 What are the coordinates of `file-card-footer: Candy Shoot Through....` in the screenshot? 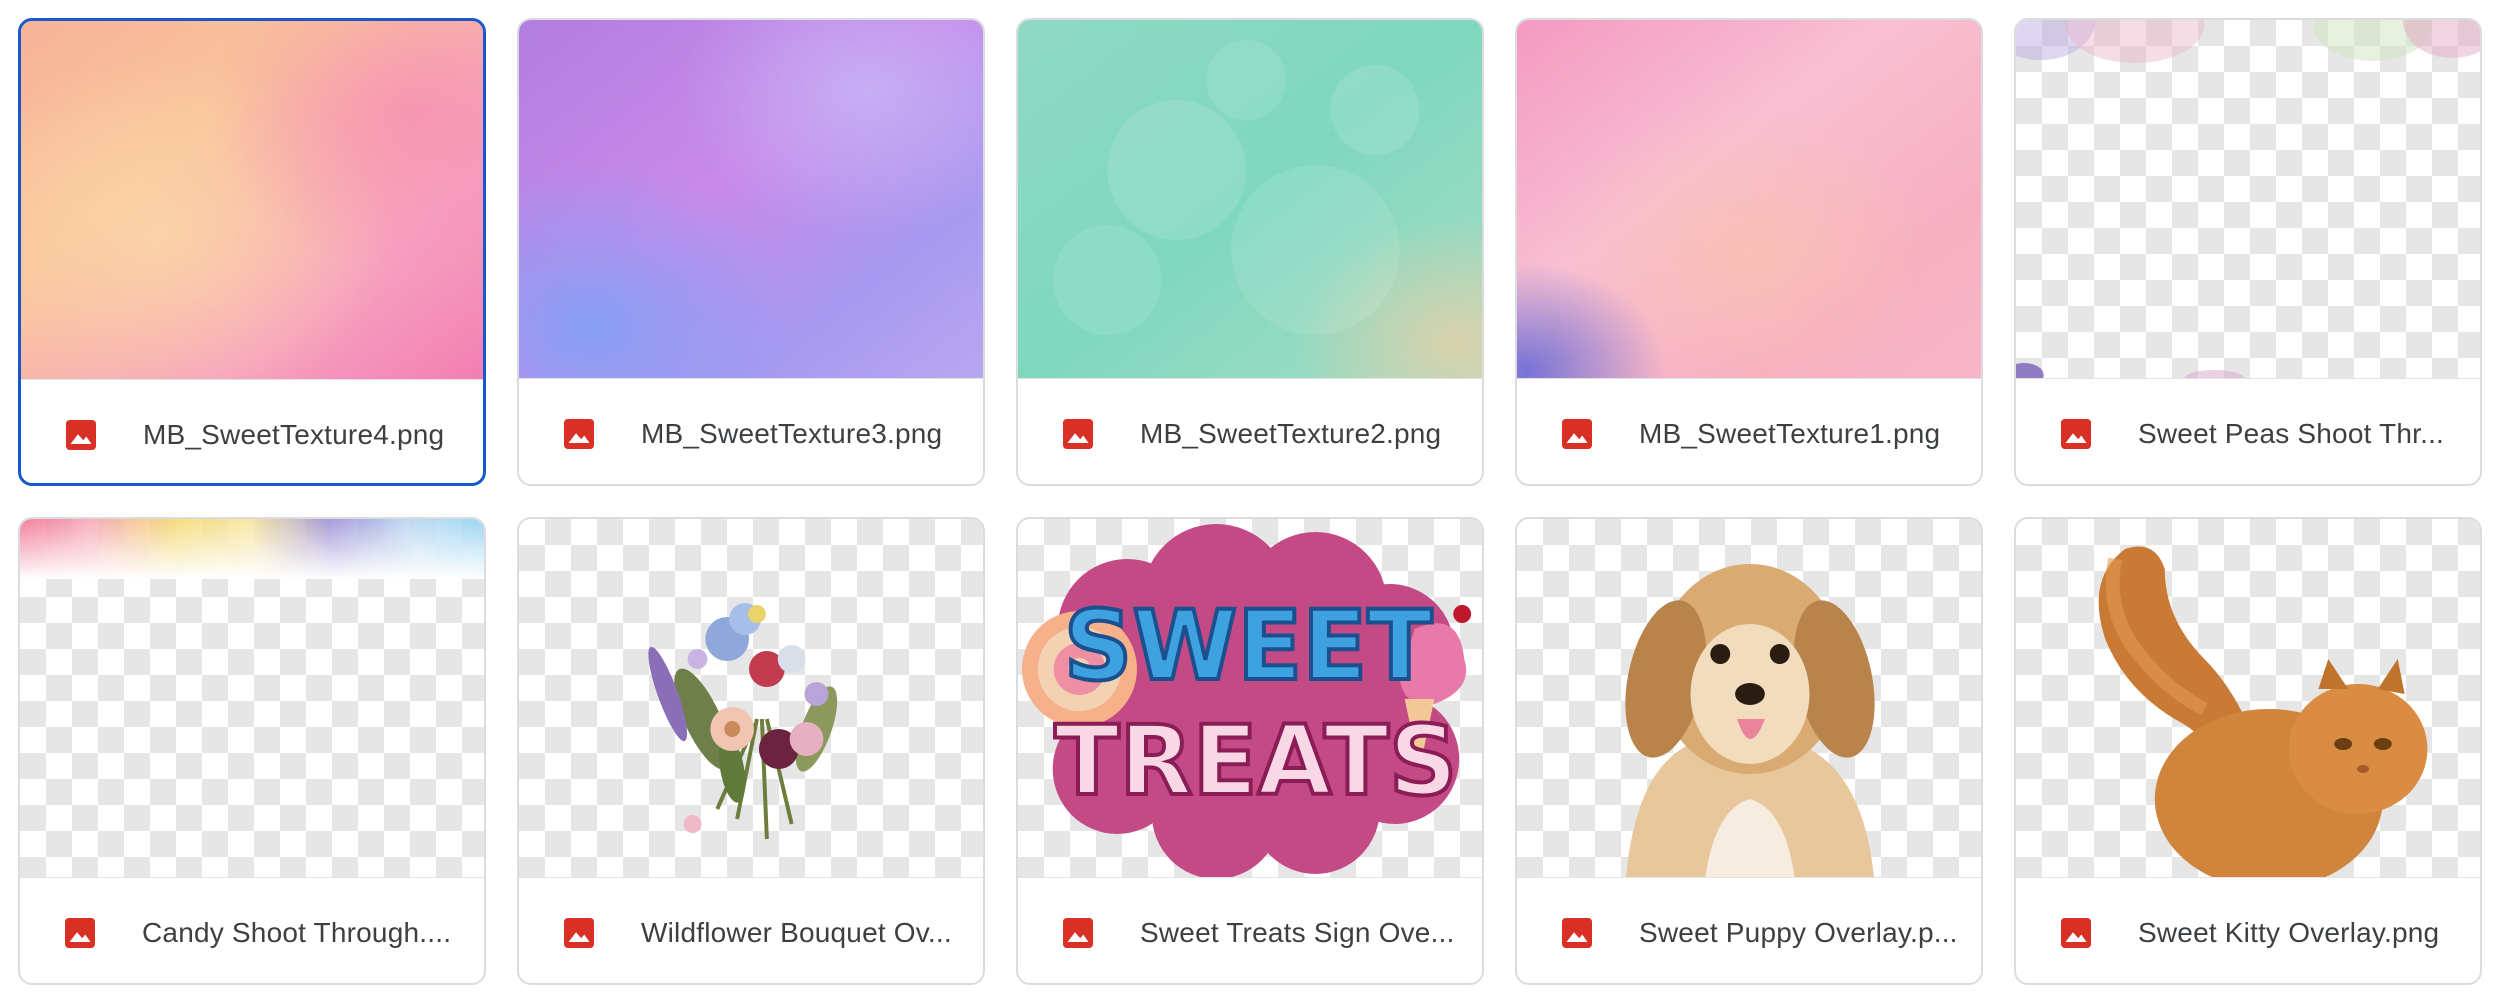 It's located at (252, 930).